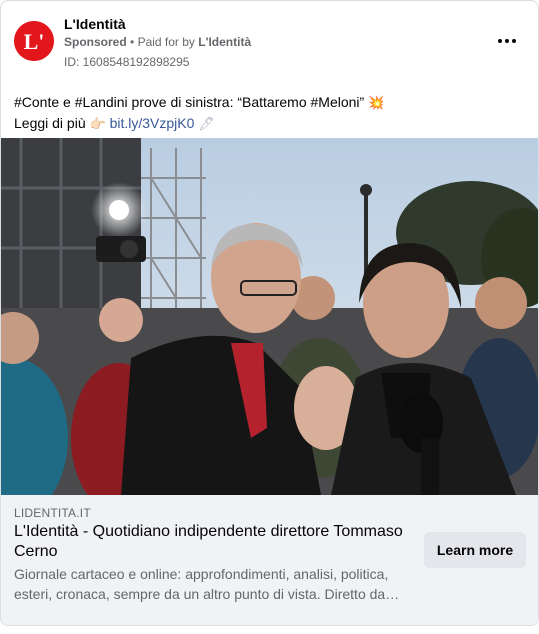 Image resolution: width=539 pixels, height=634 pixels. Describe the element at coordinates (269, 123) in the screenshot. I see `post-message-line-2: Leggi di più 👉🏻 bit.ly/3VzpjK0 🖊` at that location.